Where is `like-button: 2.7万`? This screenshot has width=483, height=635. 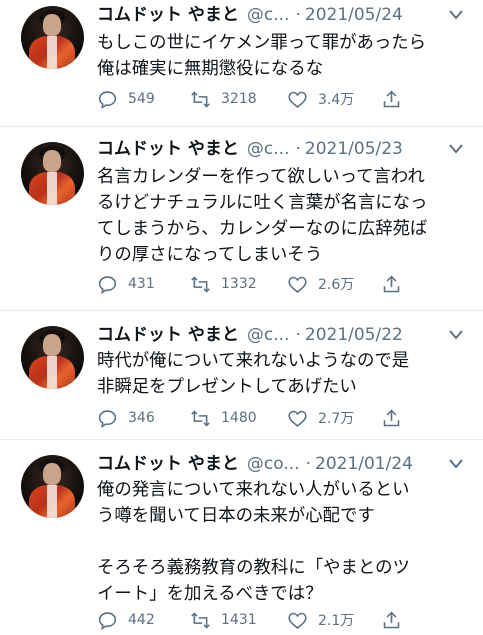
like-button: 2.7万 is located at coordinates (320, 418).